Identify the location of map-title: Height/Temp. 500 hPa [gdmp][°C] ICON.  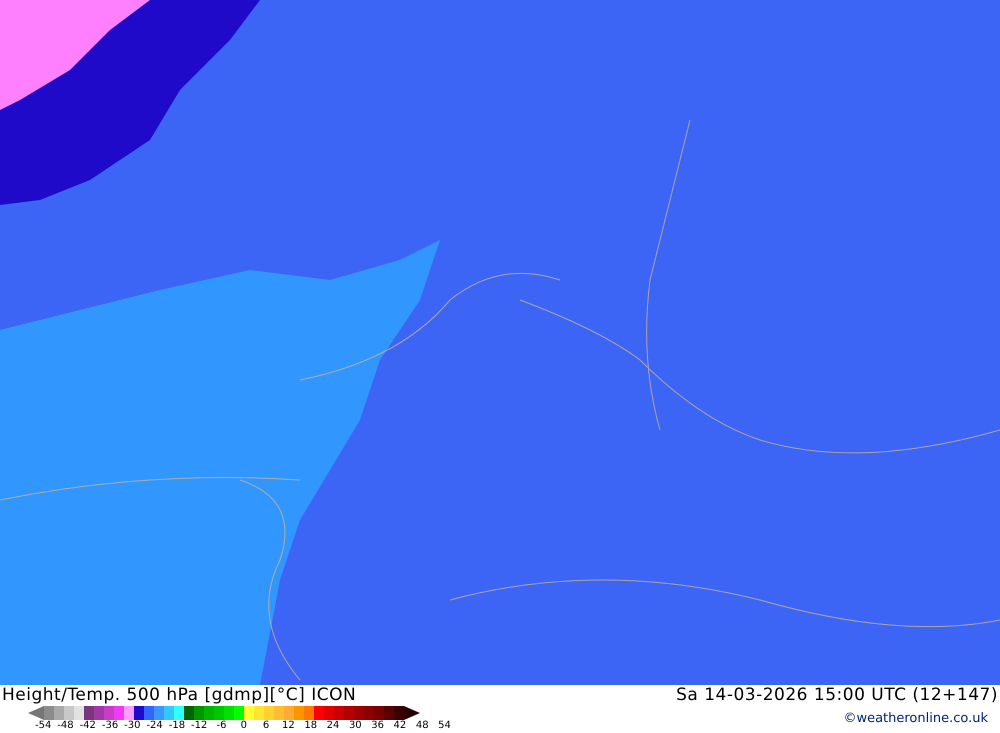
(180, 695).